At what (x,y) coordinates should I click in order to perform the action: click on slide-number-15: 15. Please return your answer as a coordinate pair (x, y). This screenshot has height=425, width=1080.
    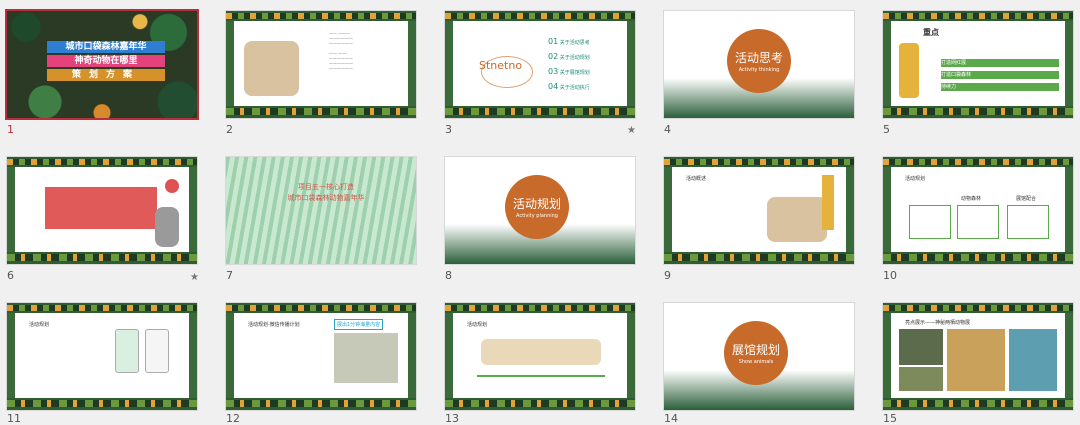
    Looking at the image, I should click on (890, 418).